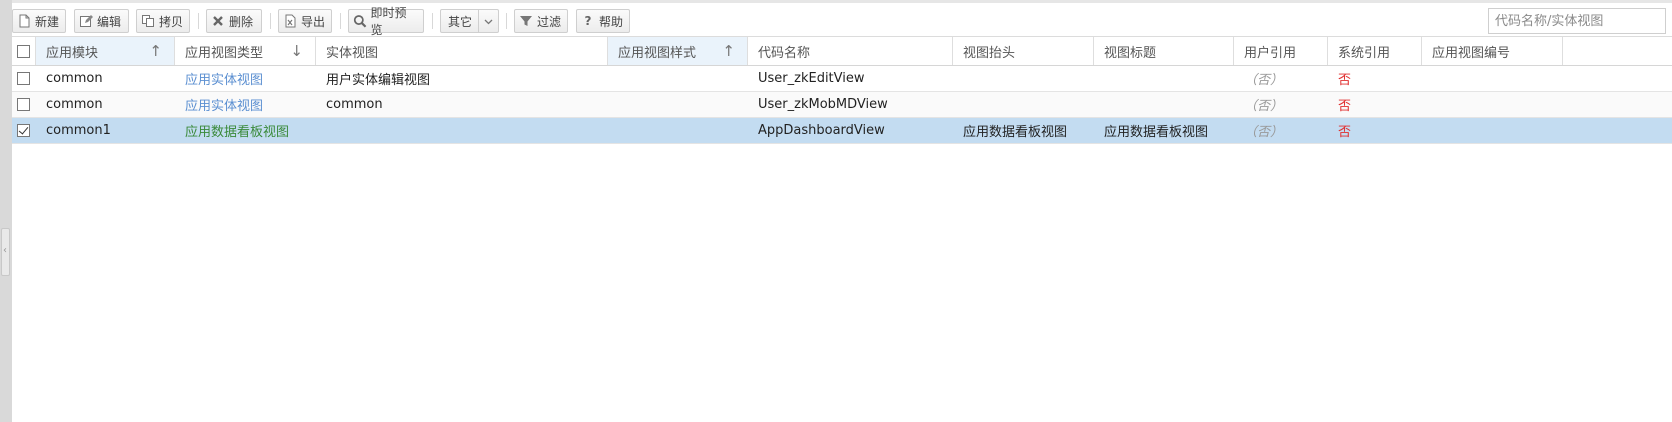  I want to click on column-header-label: 实体视图, so click(352, 53).